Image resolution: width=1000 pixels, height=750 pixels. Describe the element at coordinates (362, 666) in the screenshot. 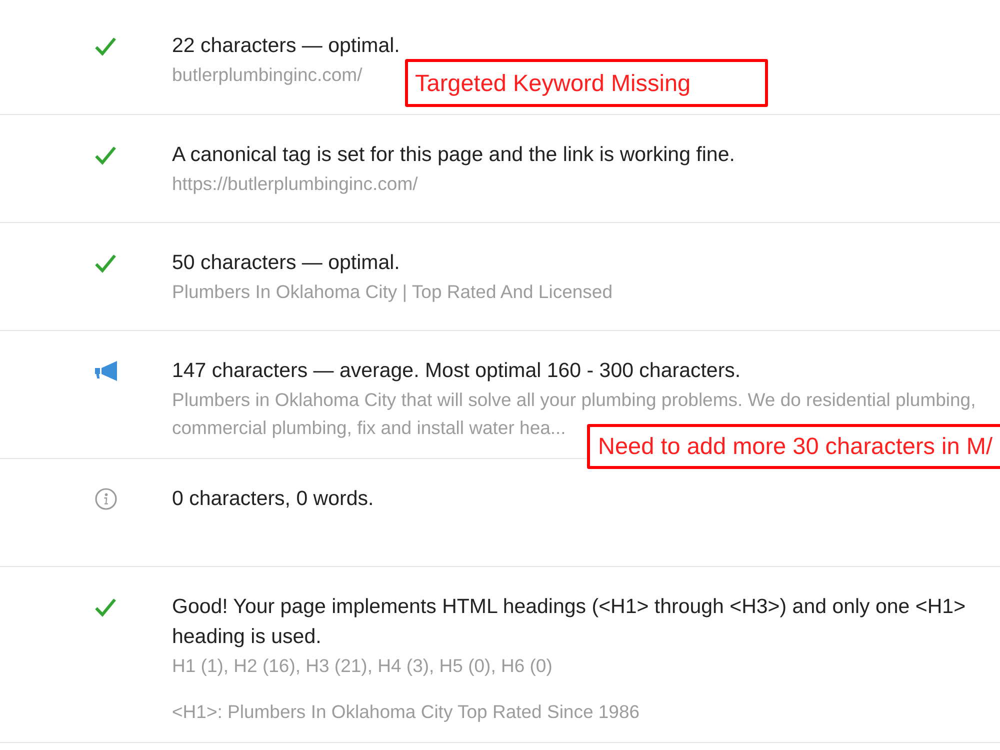

I see `result-detail: H1 (1), H2 (16), H3 (21), H4 (3), H5 (0), H6 (0)` at that location.